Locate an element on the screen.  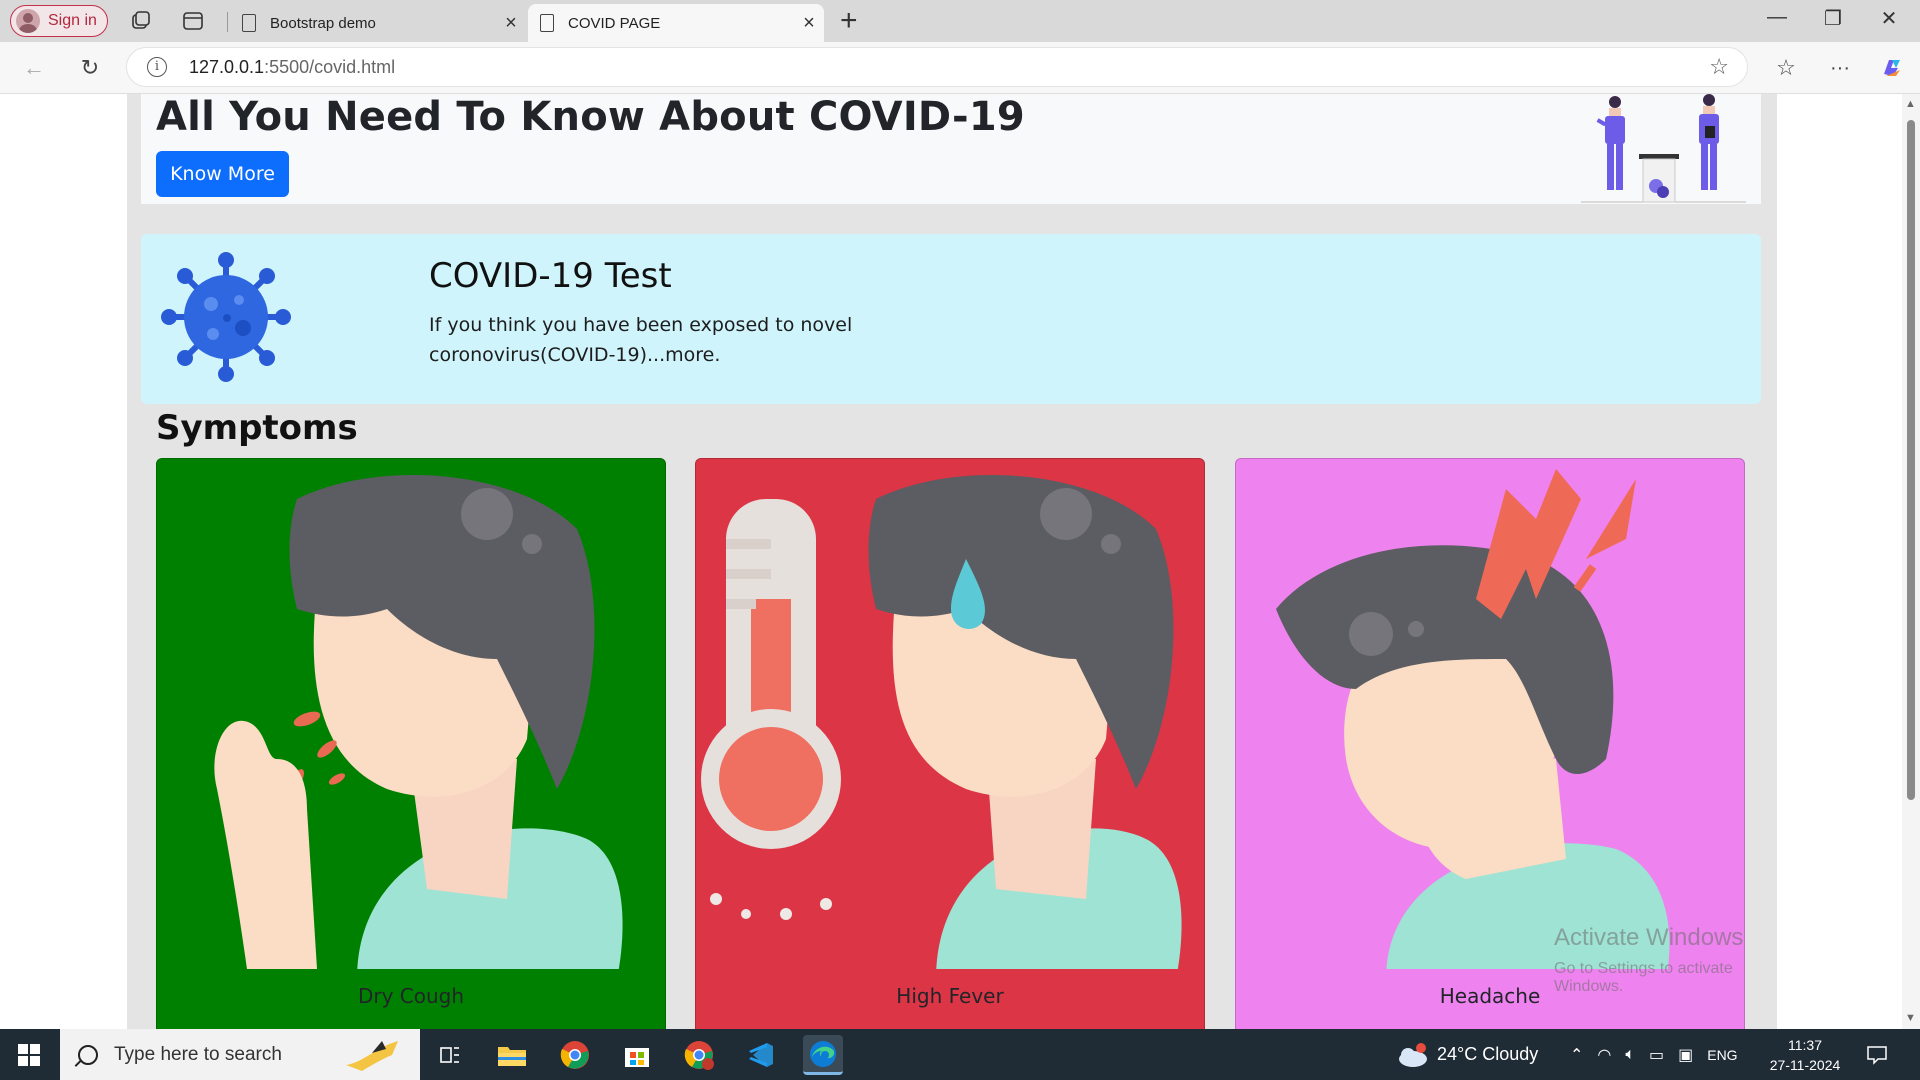
page-scrollbar: ▲ ▼ is located at coordinates (1911, 561).